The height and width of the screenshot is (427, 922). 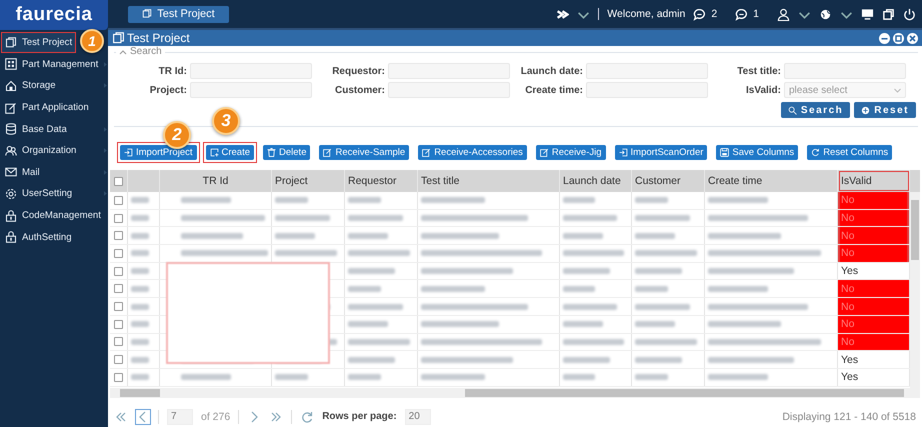 What do you see at coordinates (307, 417) in the screenshot?
I see `refresh-button` at bounding box center [307, 417].